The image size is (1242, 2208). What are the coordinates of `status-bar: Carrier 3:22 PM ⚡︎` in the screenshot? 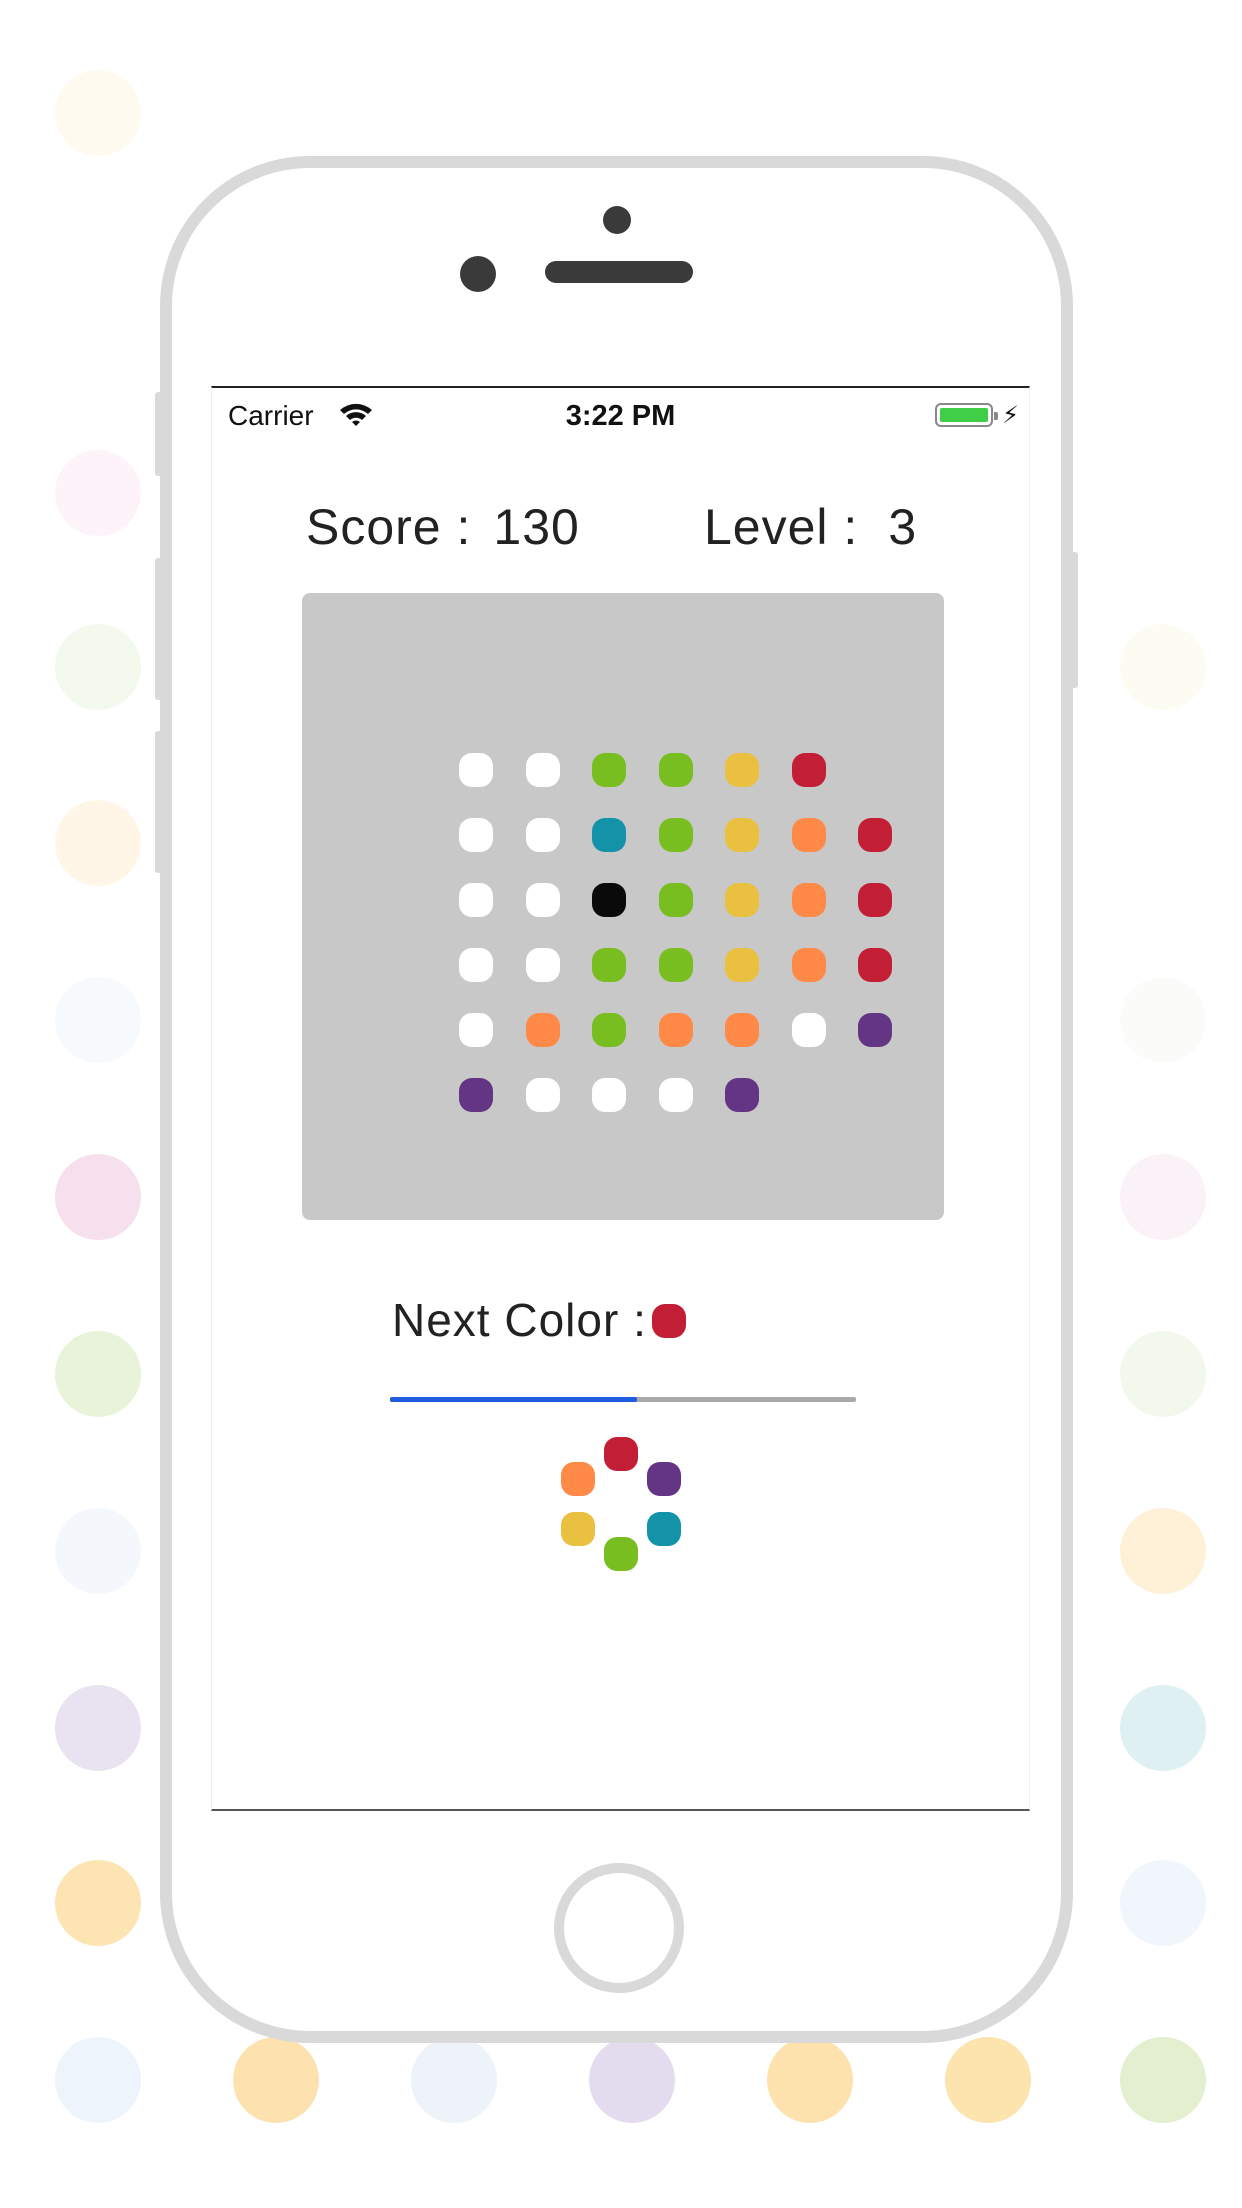 It's located at (620, 416).